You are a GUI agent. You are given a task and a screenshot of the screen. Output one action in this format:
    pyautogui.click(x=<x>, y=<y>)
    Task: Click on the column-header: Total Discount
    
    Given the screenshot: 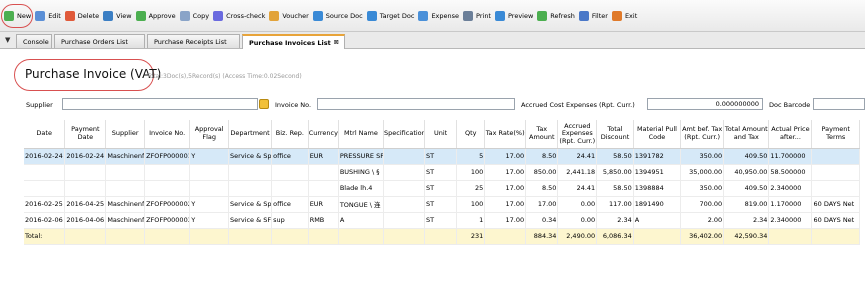 What is the action you would take?
    pyautogui.click(x=615, y=134)
    